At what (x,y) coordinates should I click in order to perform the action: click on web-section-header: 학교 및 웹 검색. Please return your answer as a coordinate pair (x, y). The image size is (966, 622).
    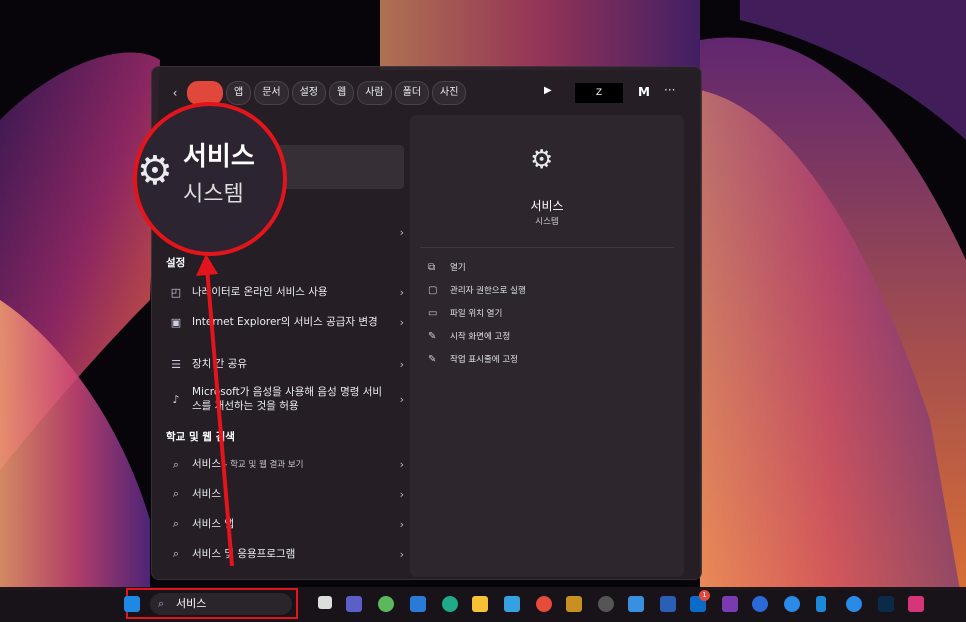
    Looking at the image, I should click on (200, 437).